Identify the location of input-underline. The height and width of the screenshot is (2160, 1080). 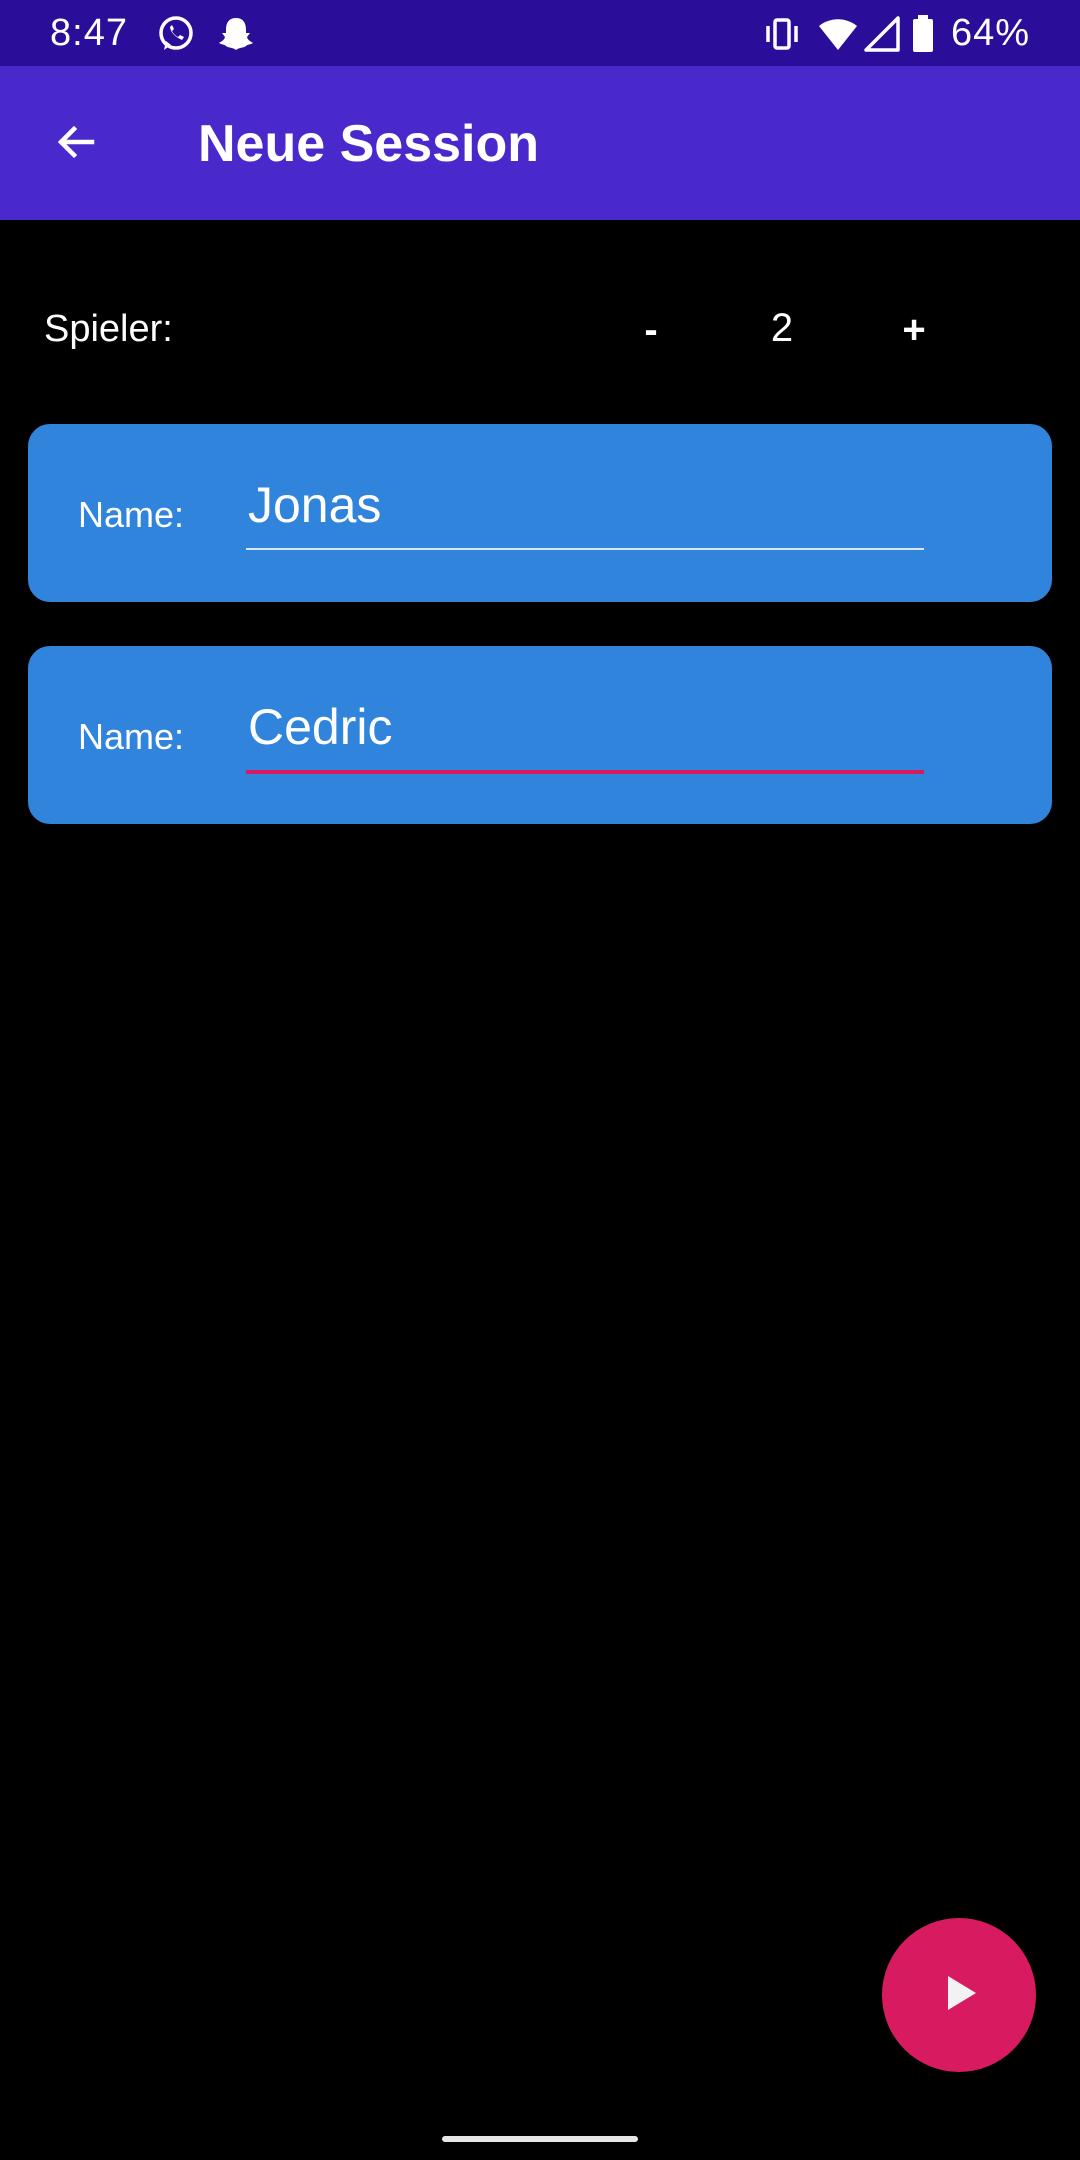
(585, 549).